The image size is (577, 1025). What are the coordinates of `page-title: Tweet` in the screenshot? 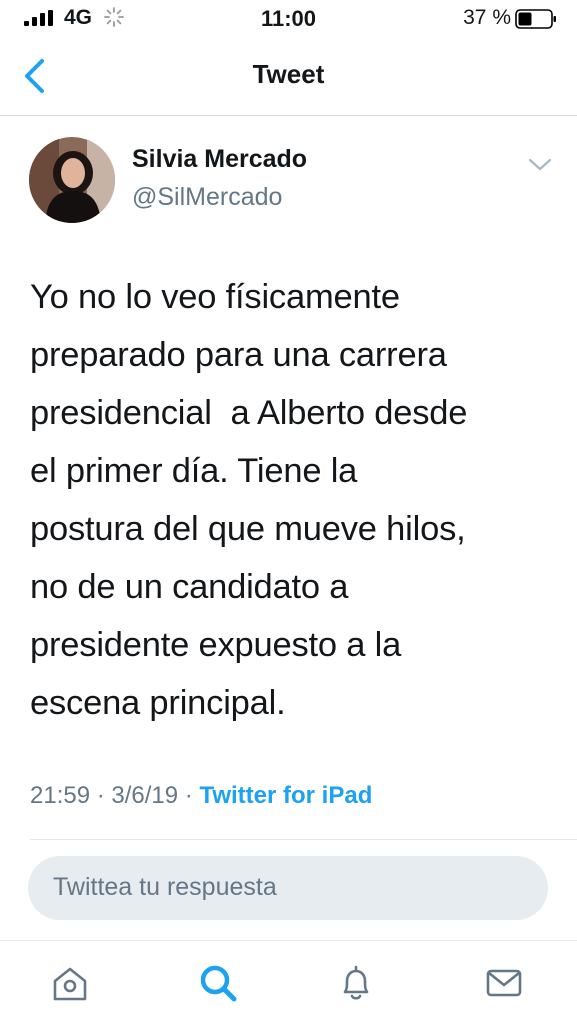 It's located at (288, 74).